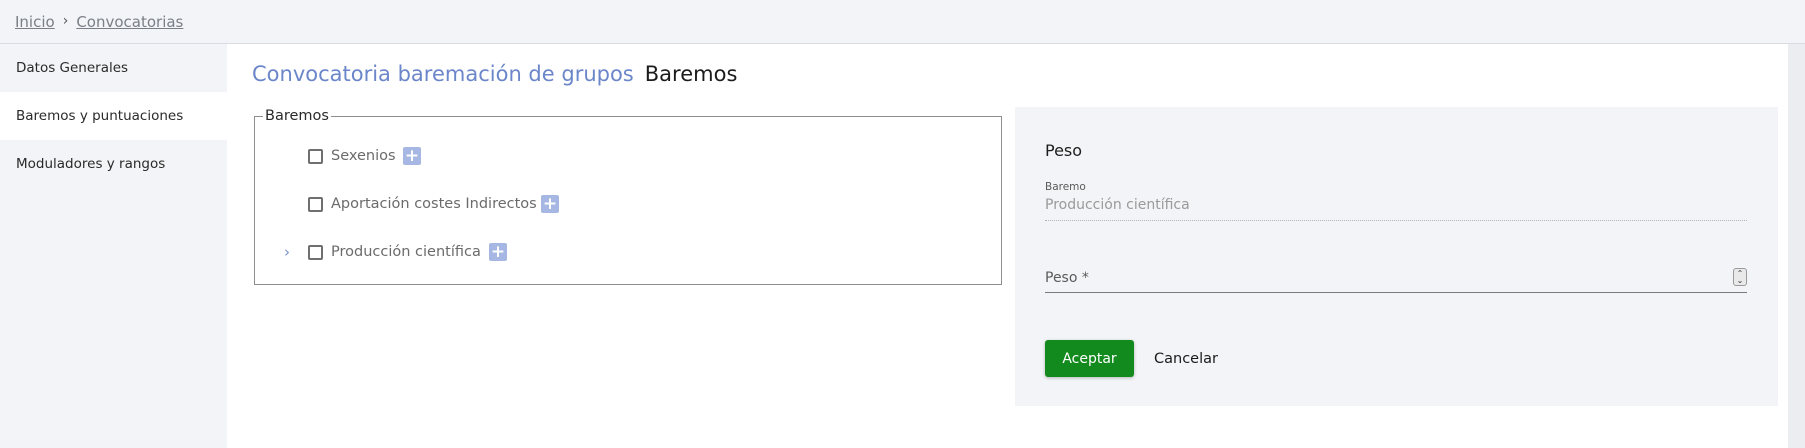 This screenshot has width=1805, height=448. I want to click on cancel-button: Cancelar, so click(1186, 358).